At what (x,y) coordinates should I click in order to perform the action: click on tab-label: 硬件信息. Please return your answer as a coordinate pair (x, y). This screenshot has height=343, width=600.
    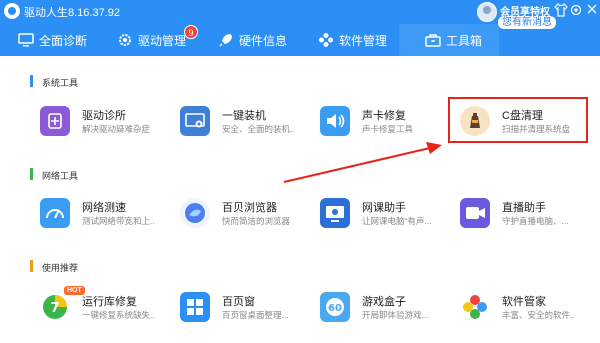
    Looking at the image, I should click on (263, 40).